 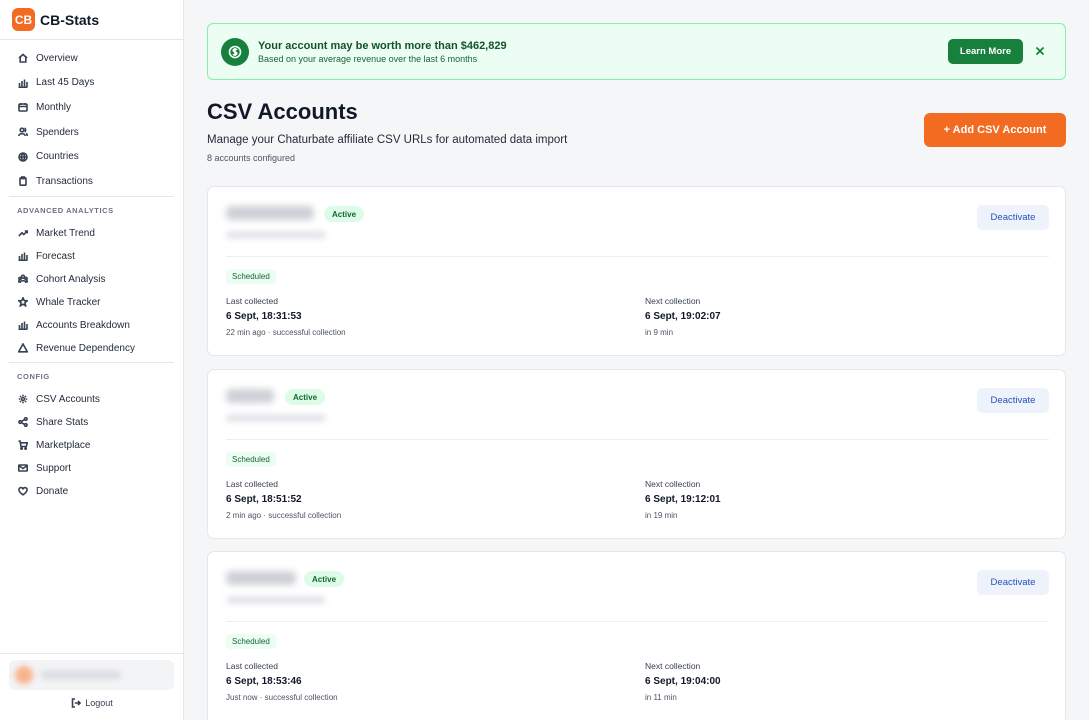 What do you see at coordinates (91, 491) in the screenshot?
I see `sidebar-item-donate: Donate` at bounding box center [91, 491].